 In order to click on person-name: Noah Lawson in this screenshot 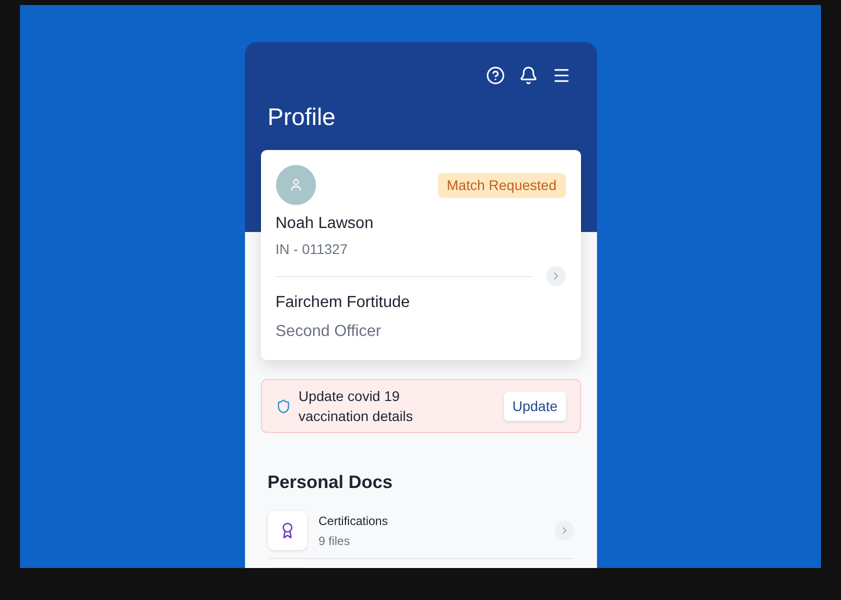, I will do `click(325, 224)`.